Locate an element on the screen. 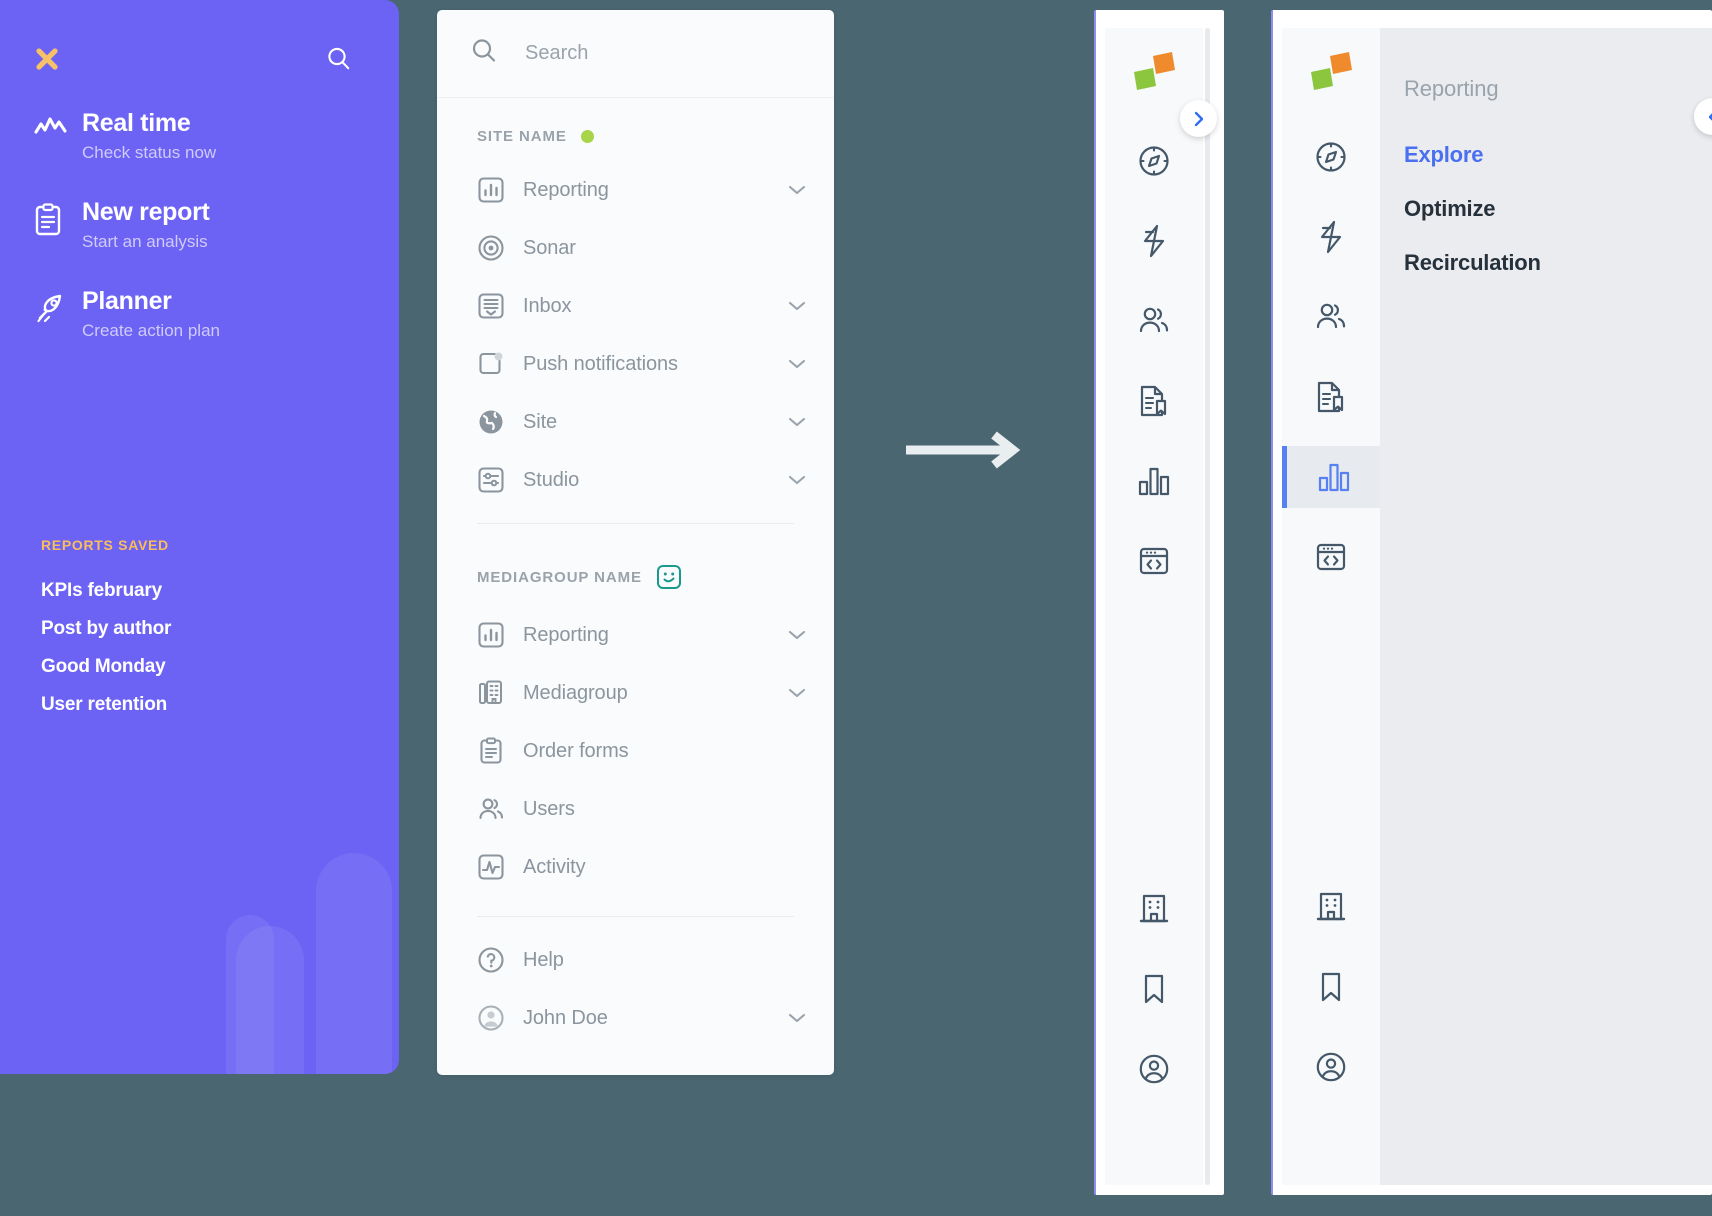  menu-item-account: John Doe is located at coordinates (635, 1018).